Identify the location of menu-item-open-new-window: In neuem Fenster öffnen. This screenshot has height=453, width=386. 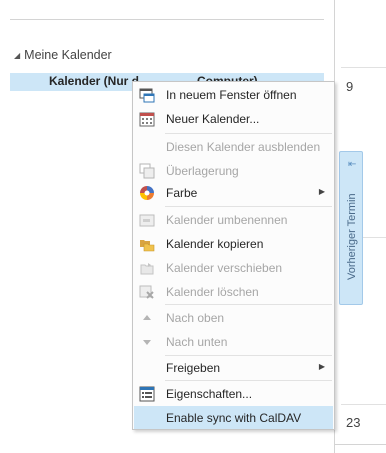
(233, 94).